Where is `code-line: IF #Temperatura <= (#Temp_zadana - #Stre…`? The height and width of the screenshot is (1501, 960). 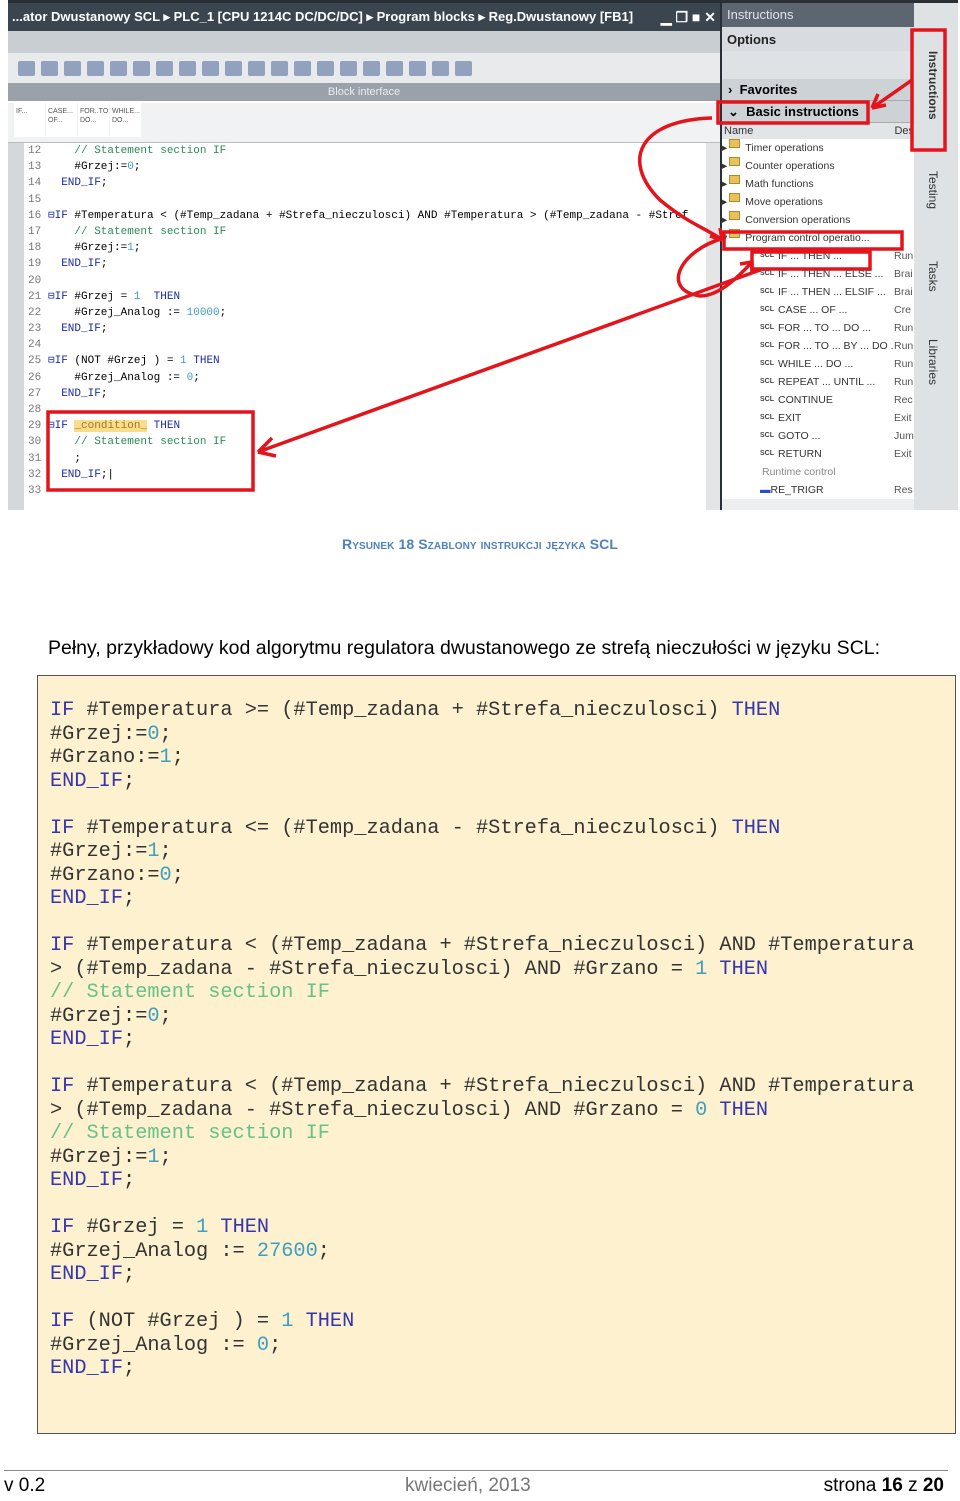
code-line: IF #Temperatura <= (#Temp_zadana - #Stre… is located at coordinates (502, 829).